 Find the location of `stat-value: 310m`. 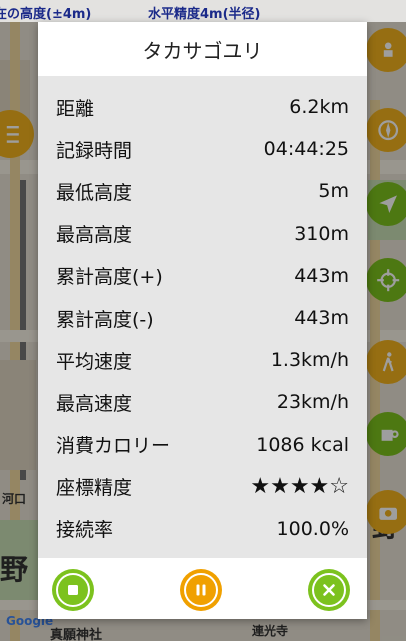

stat-value: 310m is located at coordinates (321, 233).